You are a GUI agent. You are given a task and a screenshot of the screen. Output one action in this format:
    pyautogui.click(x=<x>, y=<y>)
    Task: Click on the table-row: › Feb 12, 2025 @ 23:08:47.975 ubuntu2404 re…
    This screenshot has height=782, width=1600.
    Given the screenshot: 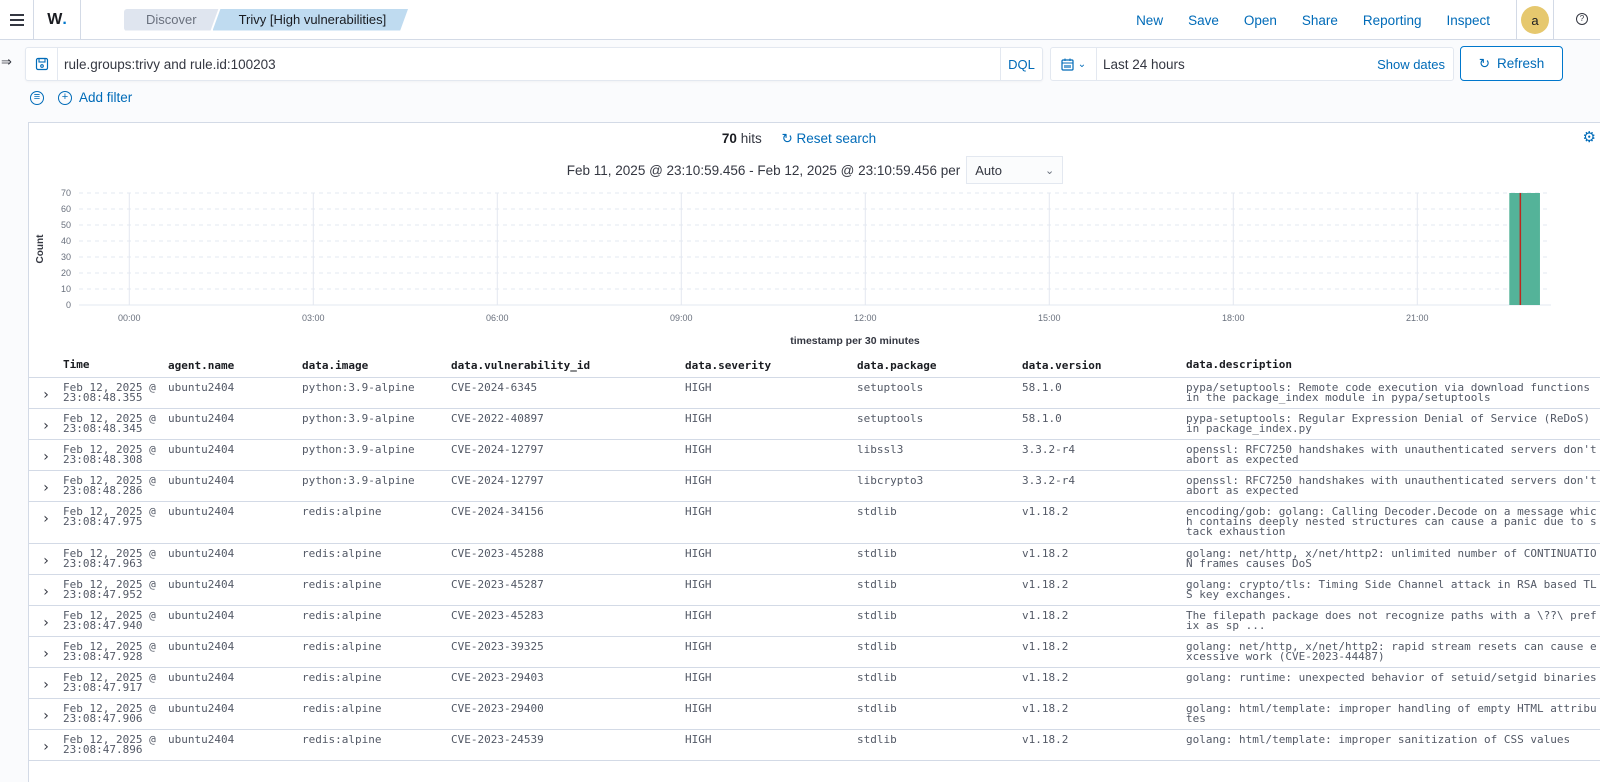 What is the action you would take?
    pyautogui.click(x=814, y=523)
    